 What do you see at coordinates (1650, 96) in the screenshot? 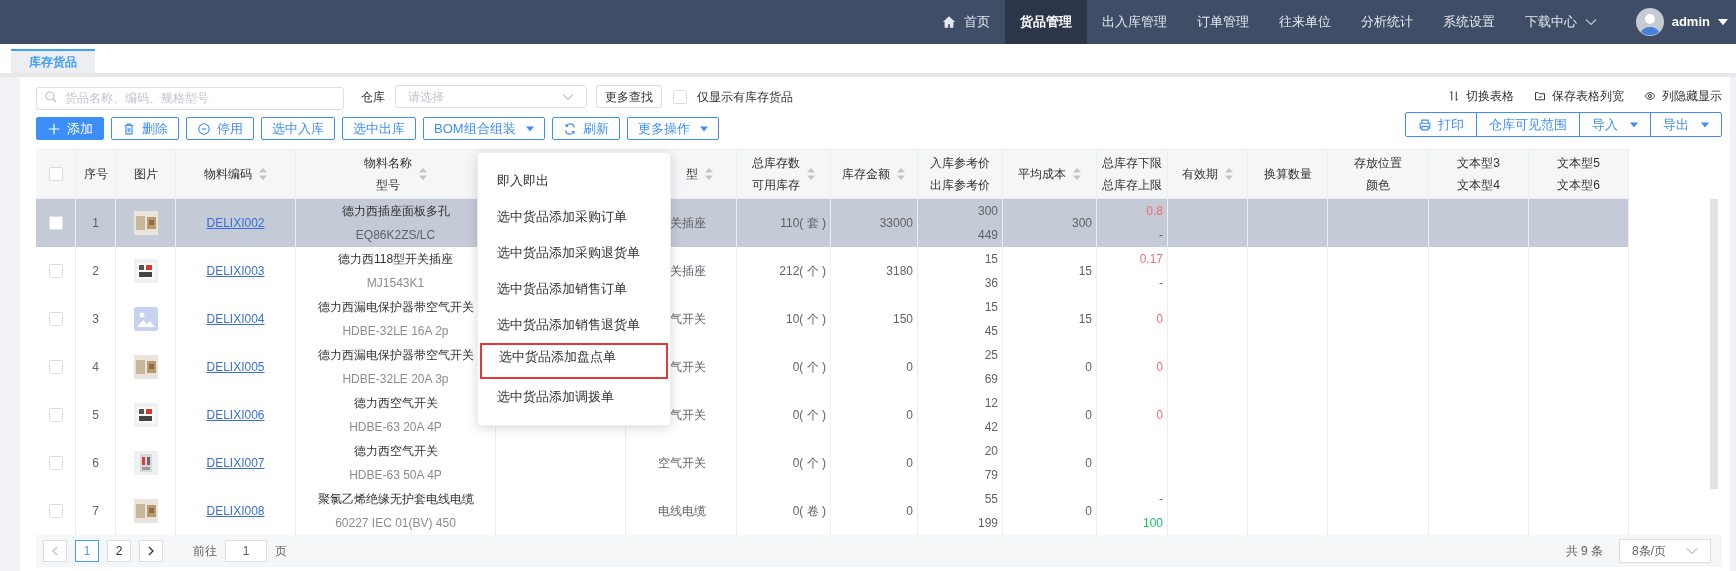
I see `eye-icon` at bounding box center [1650, 96].